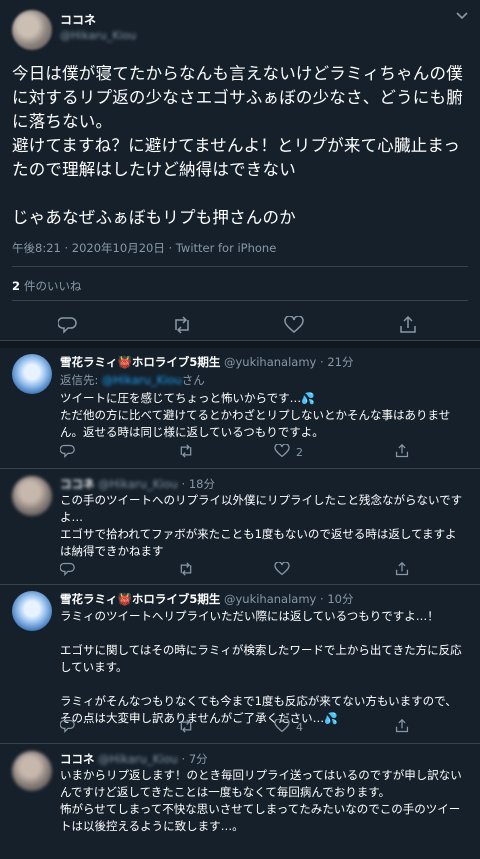 The image size is (480, 859). I want to click on sweat-drops-icon: 💦, so click(308, 398).